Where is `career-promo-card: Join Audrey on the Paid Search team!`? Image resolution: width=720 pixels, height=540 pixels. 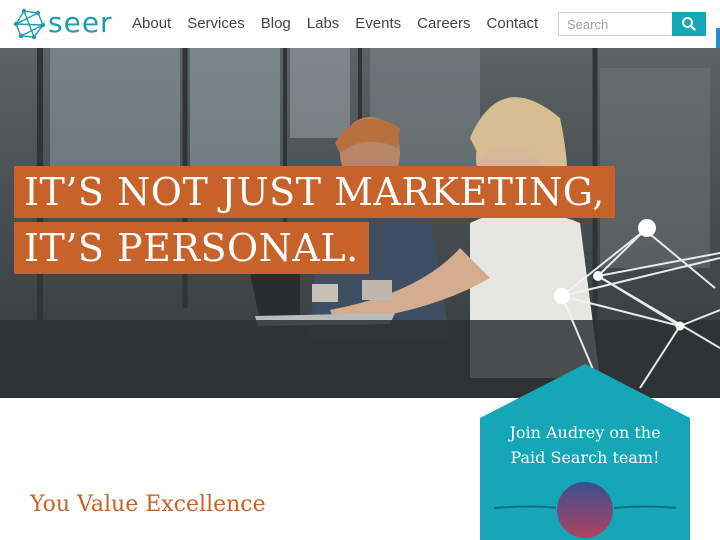
career-promo-card: Join Audrey on the Paid Search team! is located at coordinates (585, 452).